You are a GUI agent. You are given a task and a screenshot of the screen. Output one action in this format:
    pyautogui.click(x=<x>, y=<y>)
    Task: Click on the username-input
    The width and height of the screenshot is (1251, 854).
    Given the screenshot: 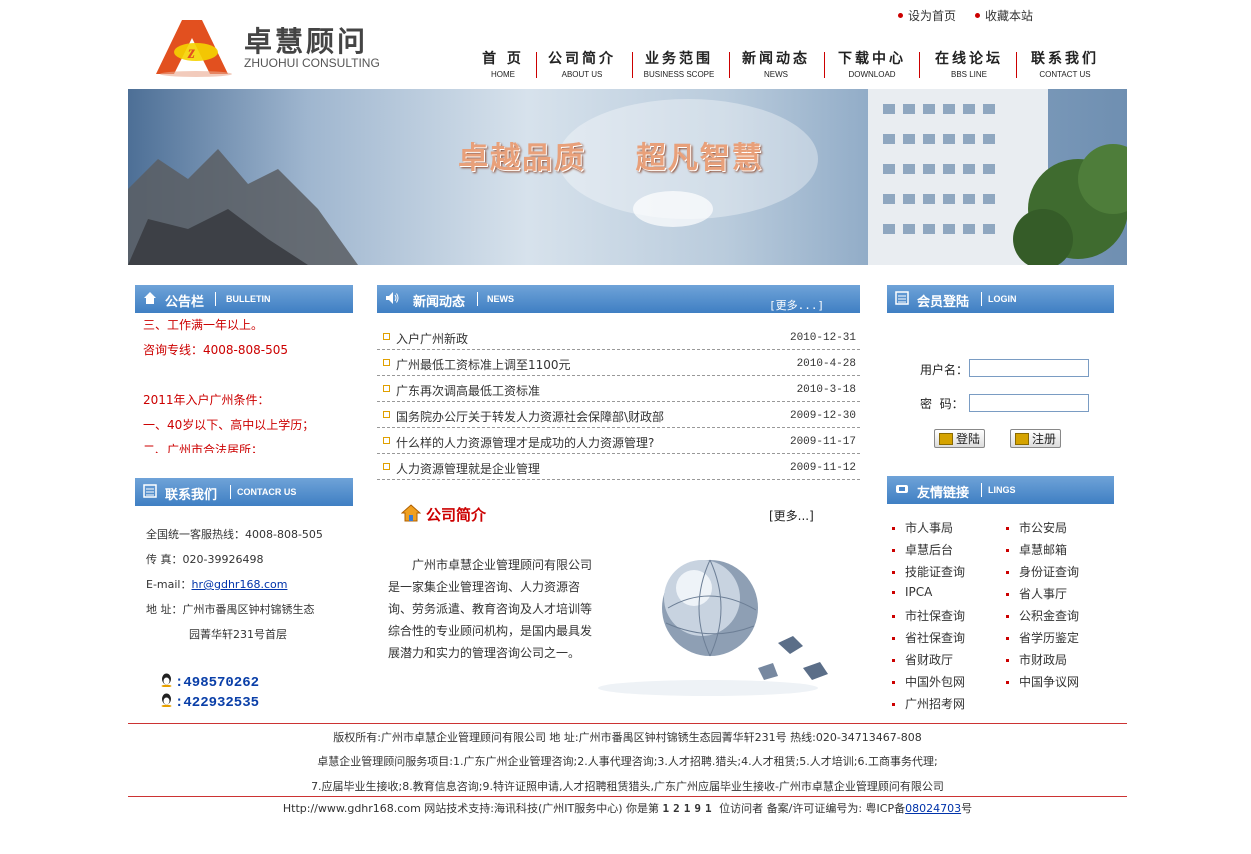 What is the action you would take?
    pyautogui.click(x=1029, y=368)
    